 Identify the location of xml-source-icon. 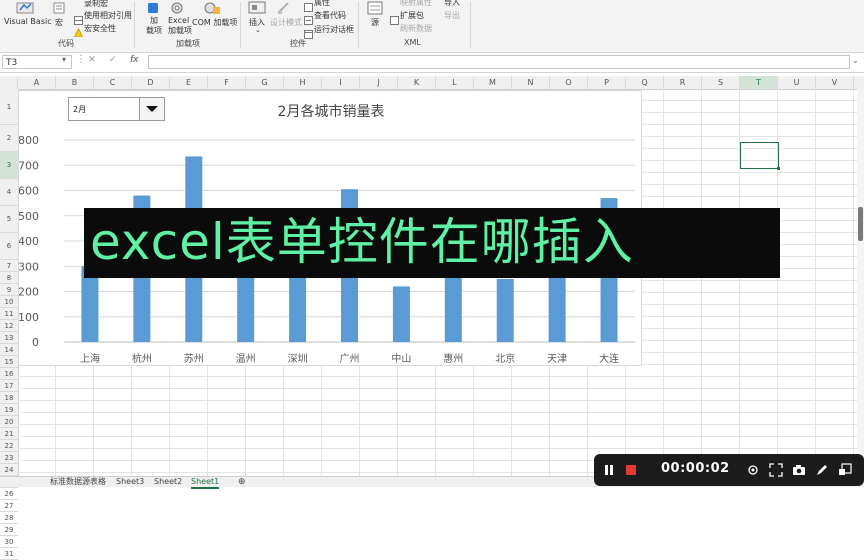
(375, 7).